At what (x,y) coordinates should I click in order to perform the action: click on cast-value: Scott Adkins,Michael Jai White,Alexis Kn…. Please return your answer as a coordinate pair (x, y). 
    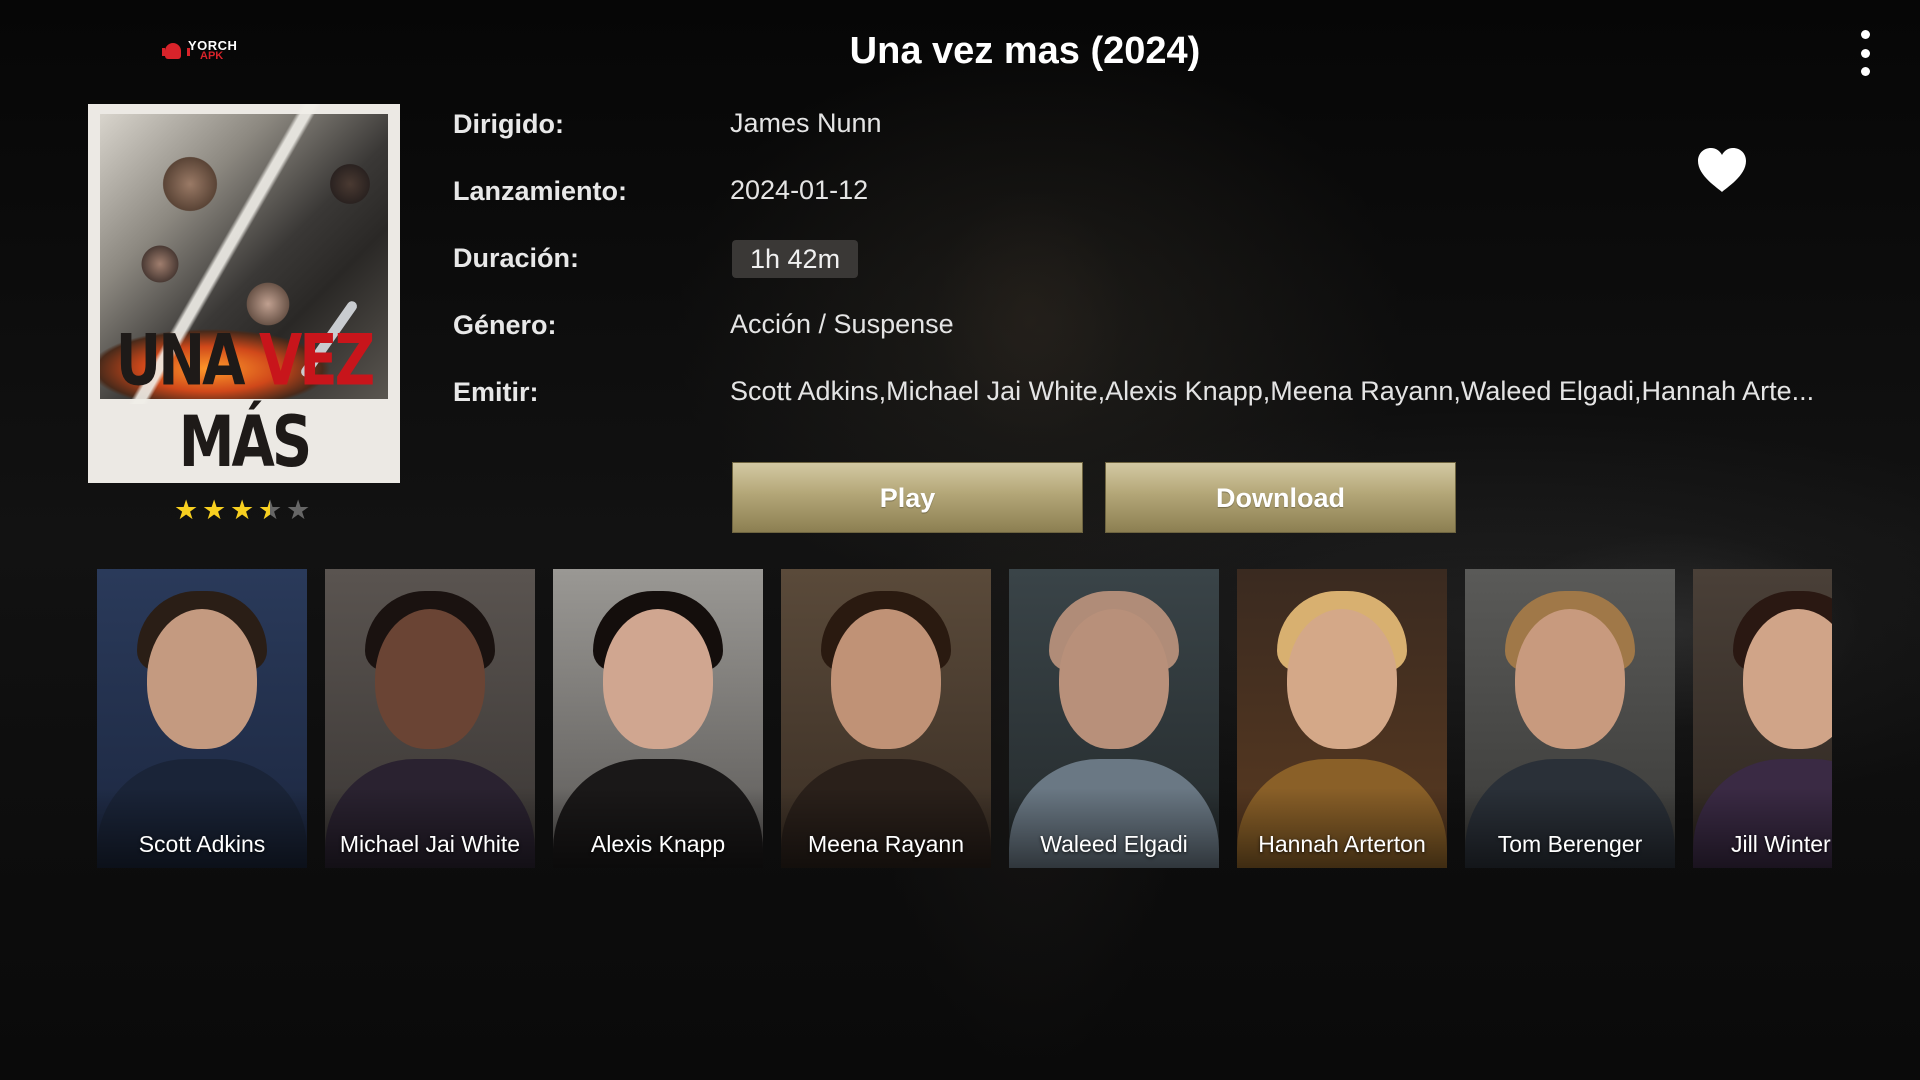
    Looking at the image, I should click on (1272, 391).